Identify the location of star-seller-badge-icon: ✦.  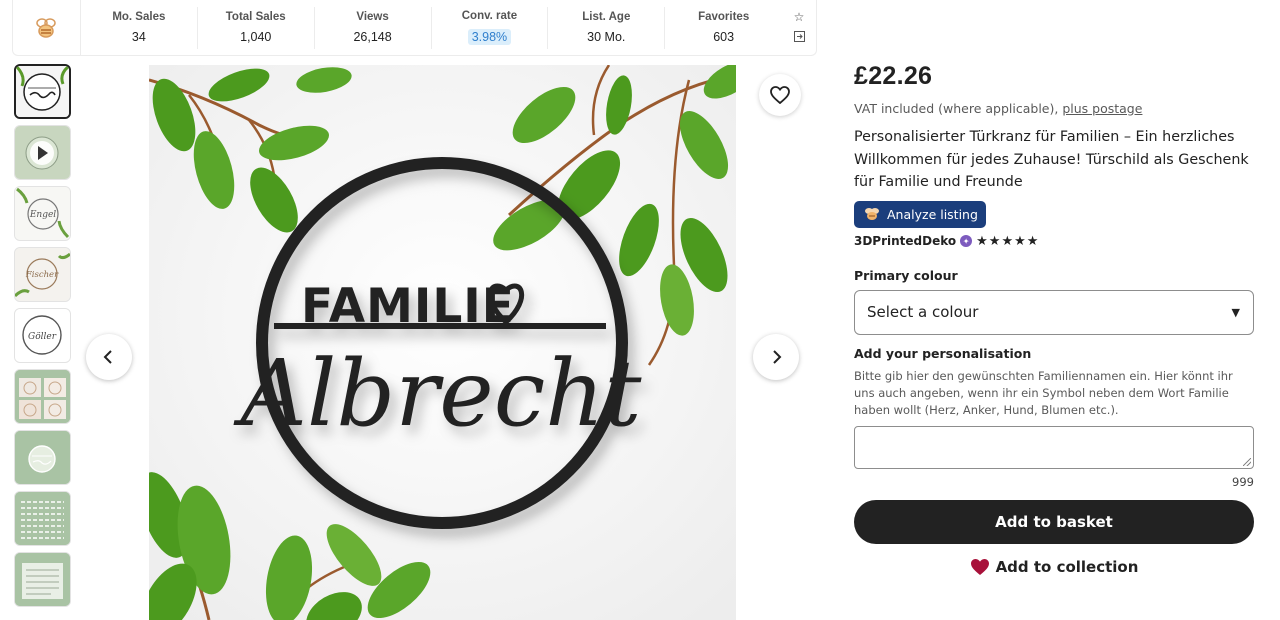
(966, 241).